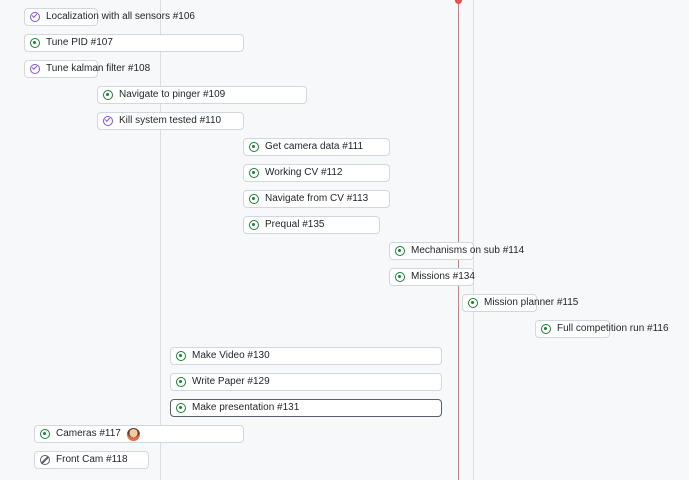  I want to click on item-title: Mission planner #115, so click(531, 302).